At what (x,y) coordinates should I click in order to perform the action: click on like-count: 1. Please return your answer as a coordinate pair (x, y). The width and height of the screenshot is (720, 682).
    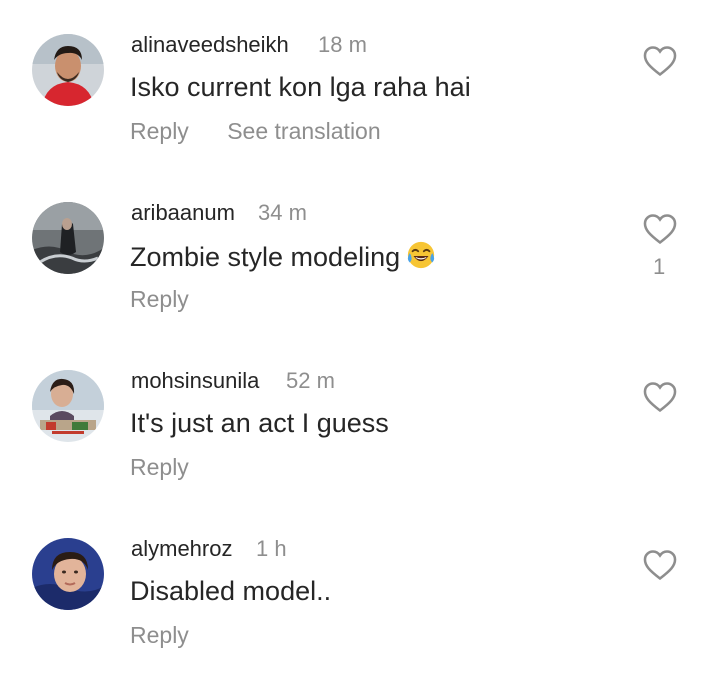
    Looking at the image, I should click on (659, 266).